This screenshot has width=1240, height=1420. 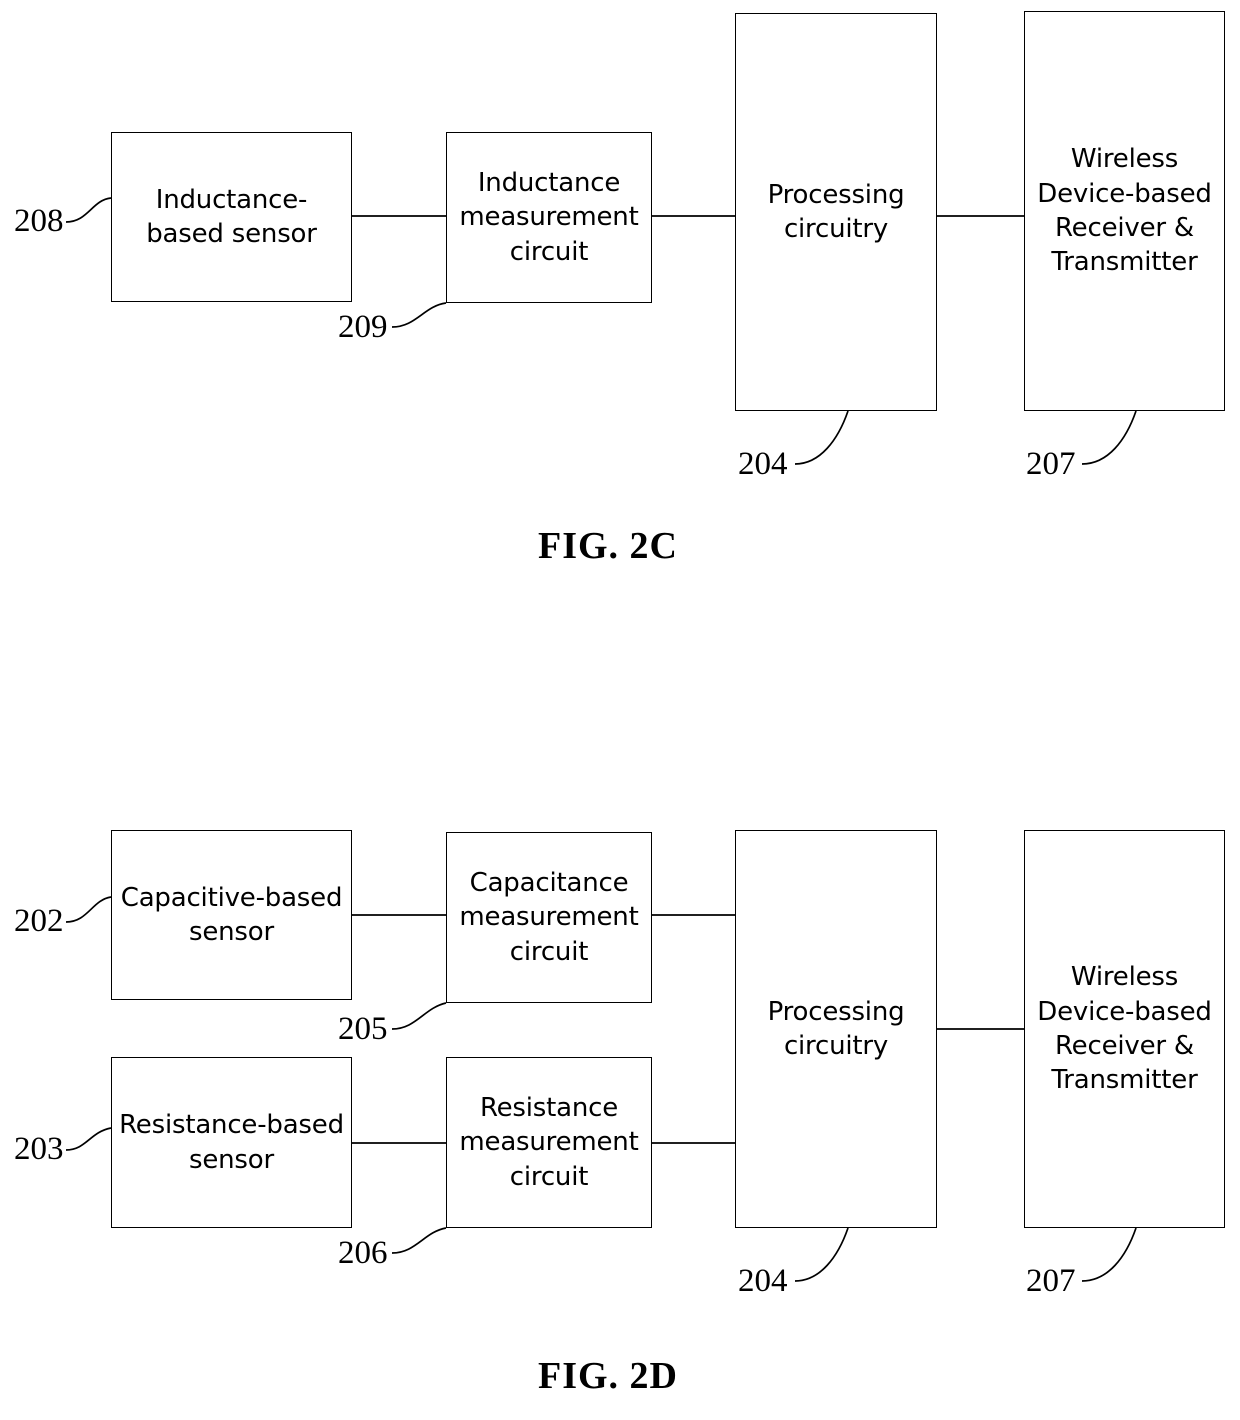 I want to click on block-inductance-measurement-circuit-label: Inductance measurement circuit, so click(x=549, y=217).